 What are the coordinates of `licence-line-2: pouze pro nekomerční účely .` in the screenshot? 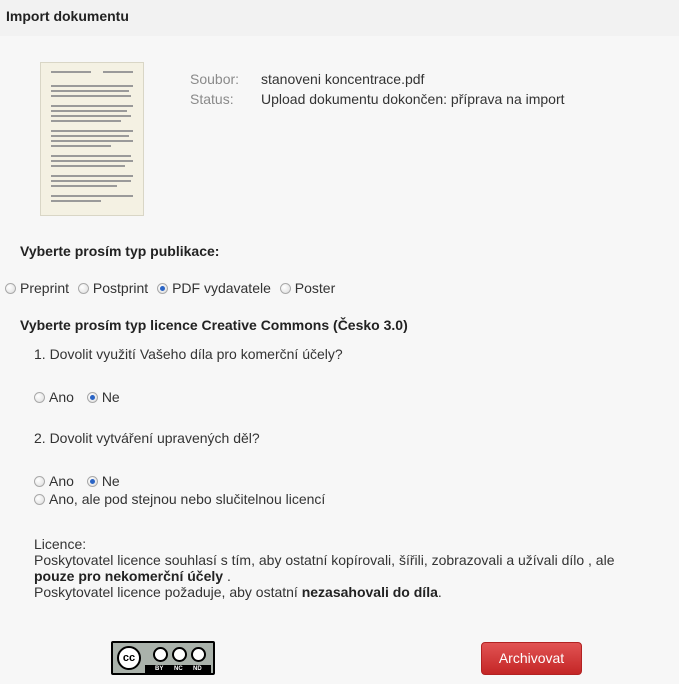 It's located at (132, 576).